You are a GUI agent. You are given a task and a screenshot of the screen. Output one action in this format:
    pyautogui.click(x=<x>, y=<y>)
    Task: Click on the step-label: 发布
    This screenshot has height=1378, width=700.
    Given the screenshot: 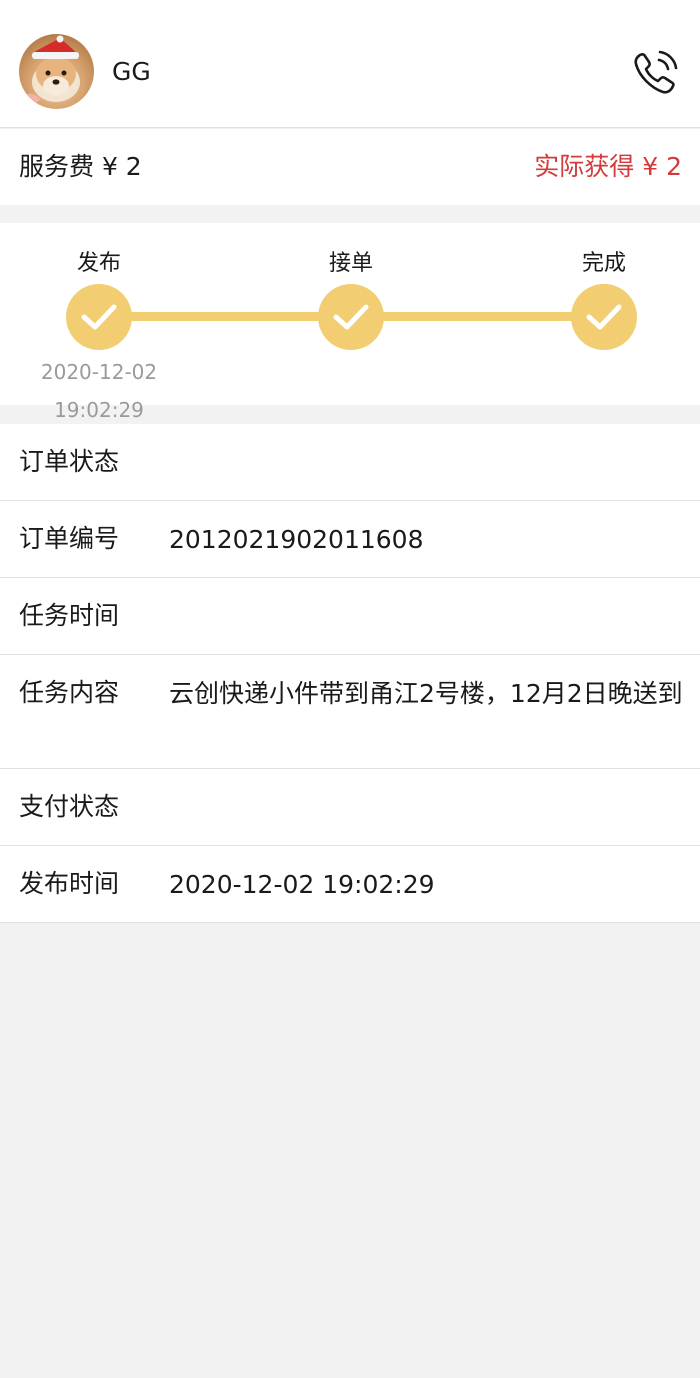 What is the action you would take?
    pyautogui.click(x=98, y=263)
    